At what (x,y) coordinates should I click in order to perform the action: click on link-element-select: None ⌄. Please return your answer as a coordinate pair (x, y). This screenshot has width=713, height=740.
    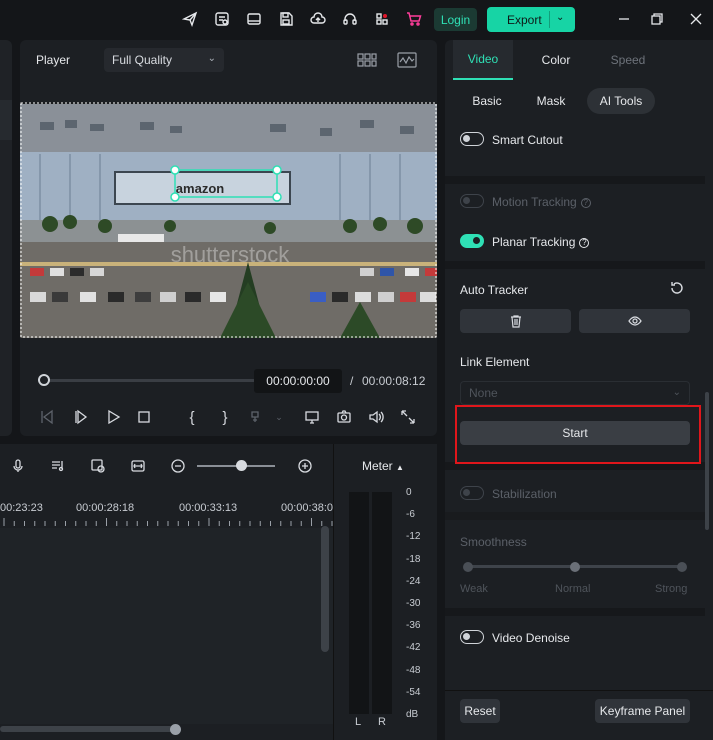
    Looking at the image, I should click on (575, 393).